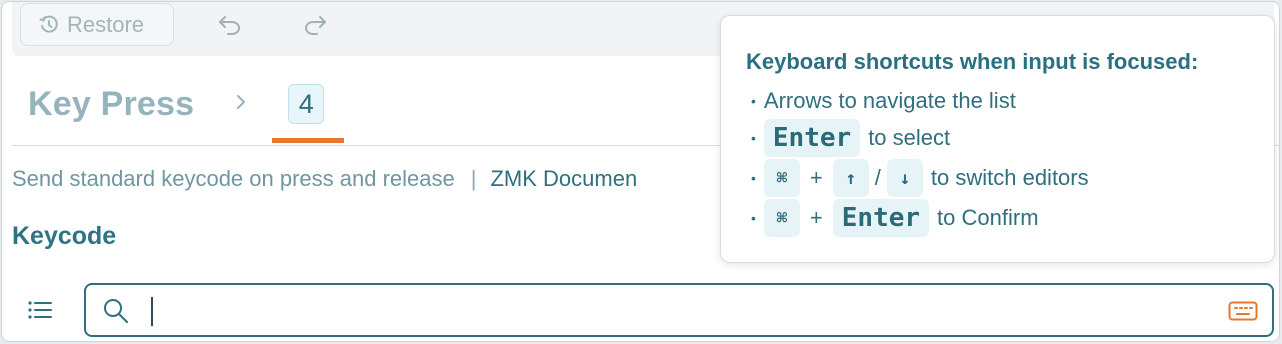 Image resolution: width=1282 pixels, height=344 pixels. Describe the element at coordinates (308, 140) in the screenshot. I see `active-tab-underline` at that location.